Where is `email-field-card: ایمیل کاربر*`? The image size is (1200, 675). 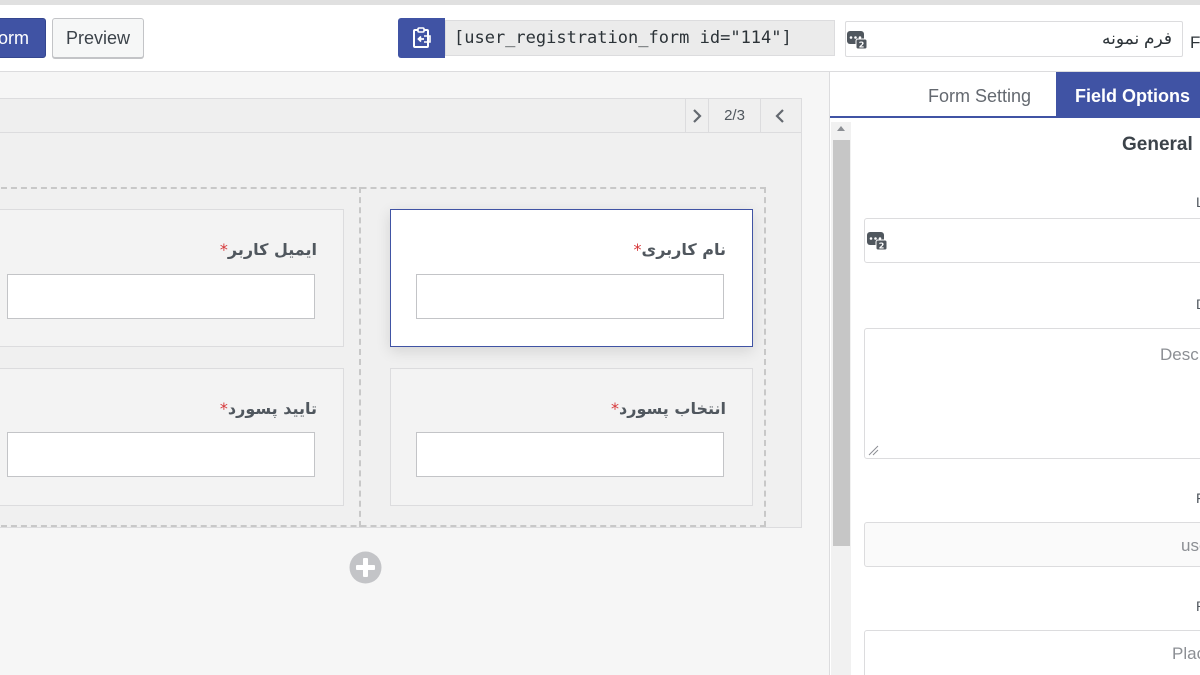 email-field-card: ایمیل کاربر* is located at coordinates (172, 278).